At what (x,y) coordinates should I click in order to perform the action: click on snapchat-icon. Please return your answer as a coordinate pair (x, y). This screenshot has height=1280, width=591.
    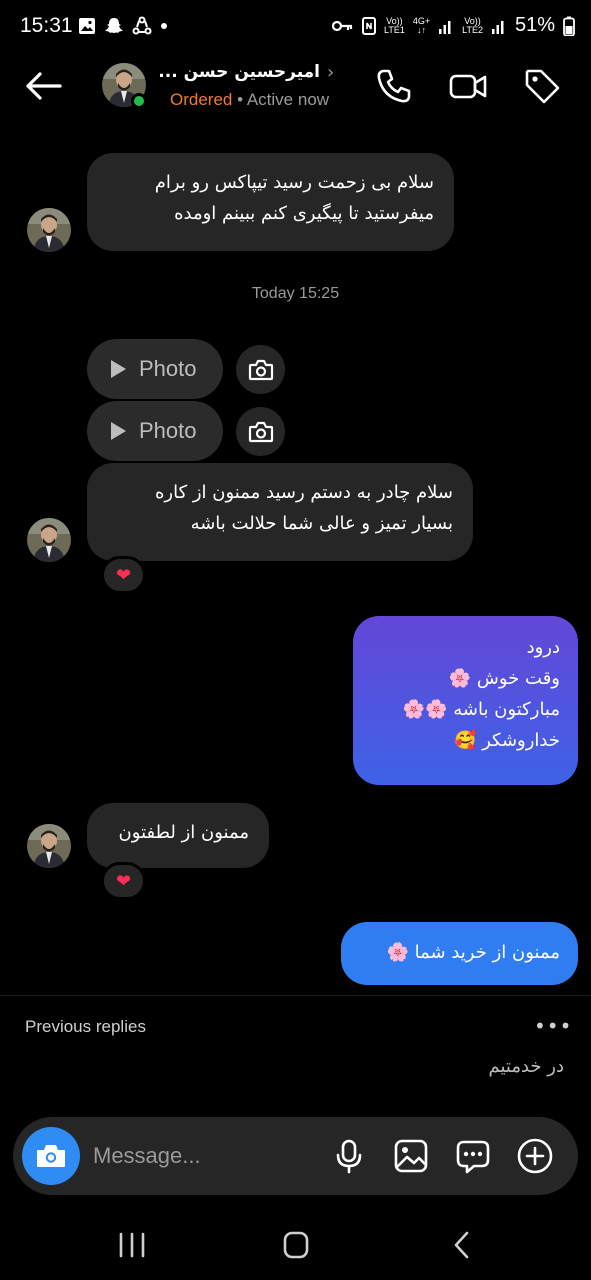
    Looking at the image, I should click on (114, 25).